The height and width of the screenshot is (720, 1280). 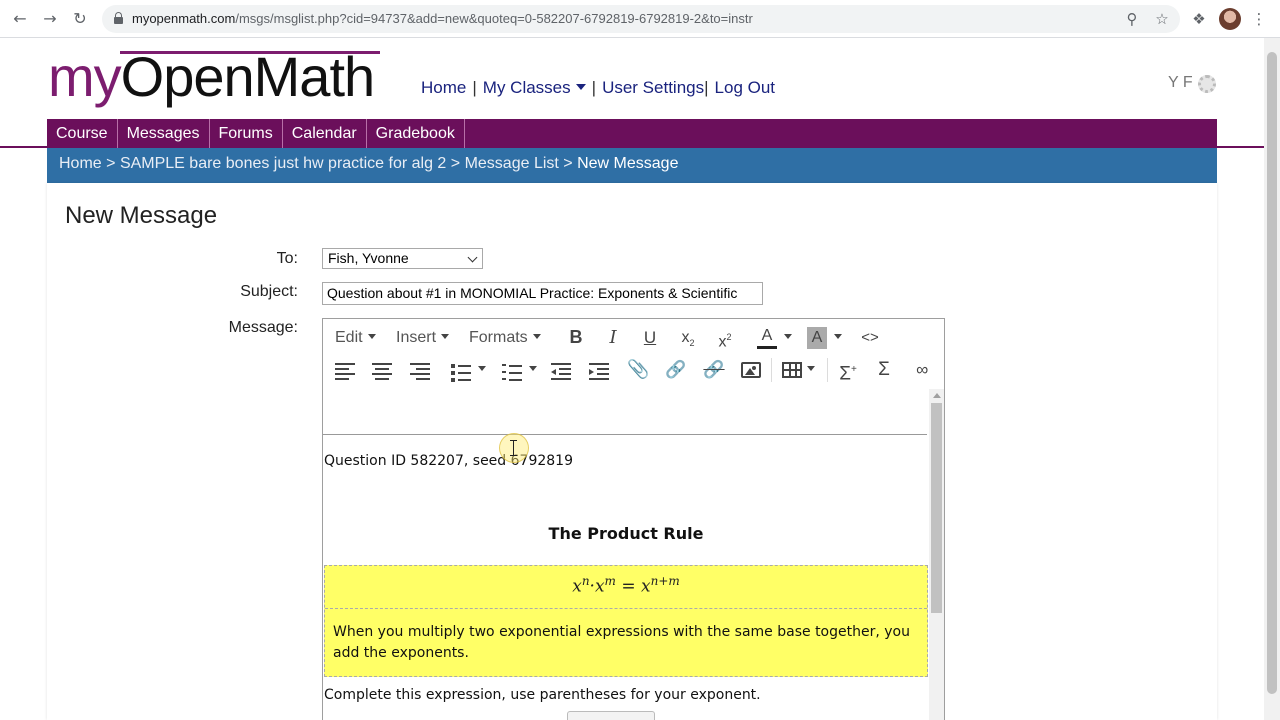 I want to click on source-code-icon: <>, so click(x=870, y=337).